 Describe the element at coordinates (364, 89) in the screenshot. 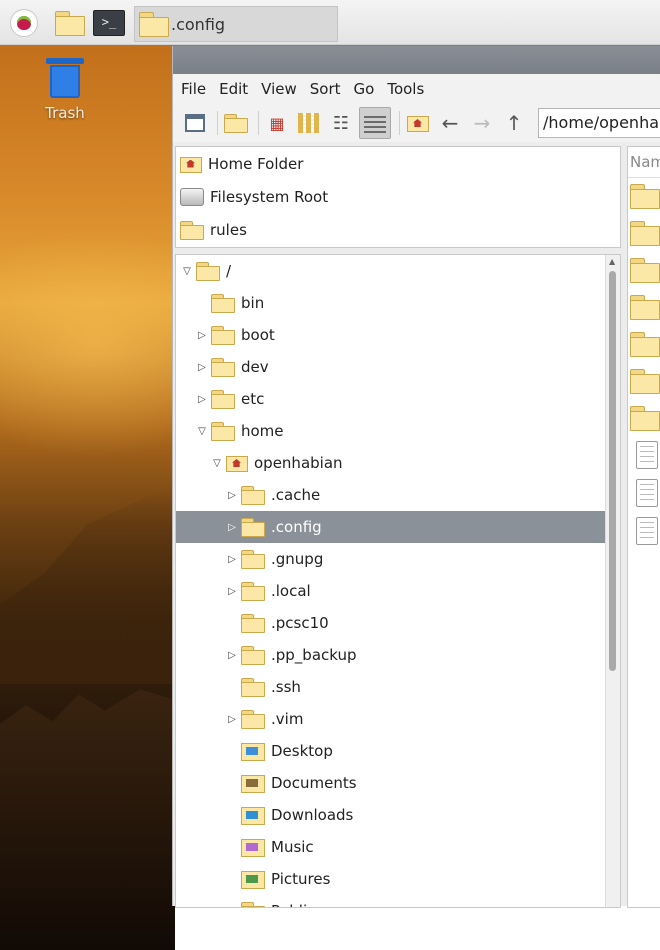

I see `menu-go: Go` at that location.